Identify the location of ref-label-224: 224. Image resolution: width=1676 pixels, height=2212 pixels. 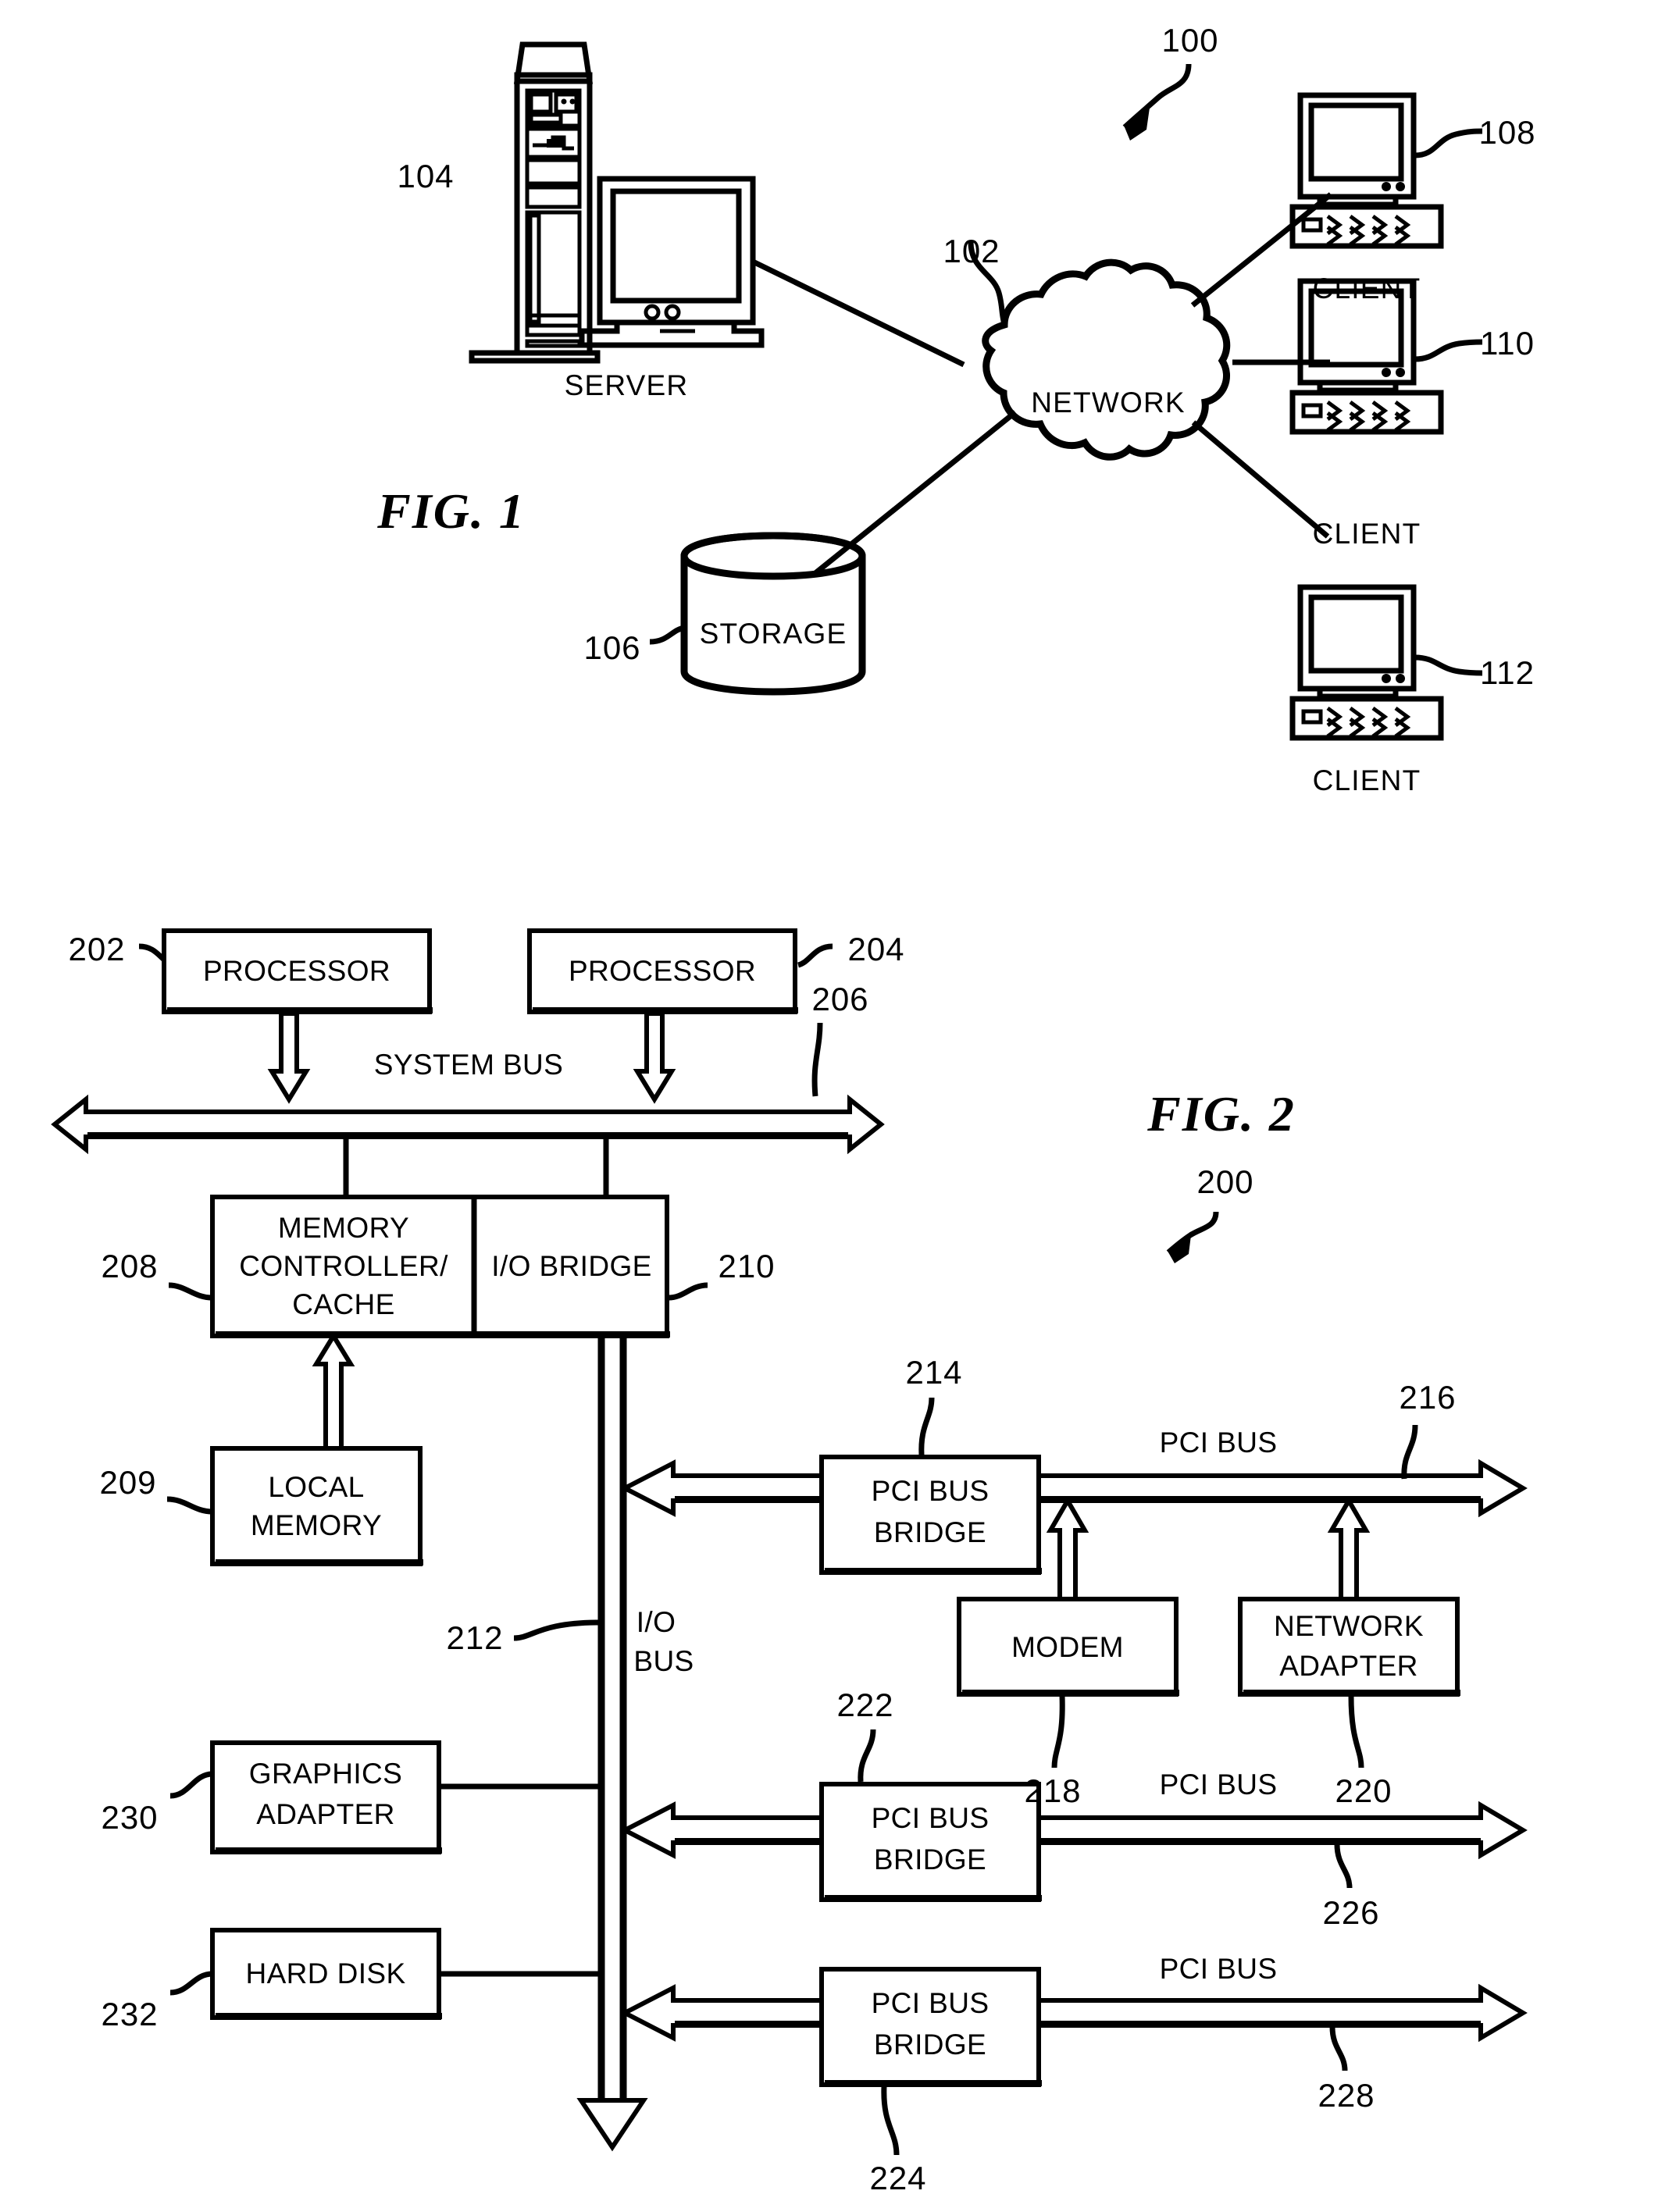
(898, 2178).